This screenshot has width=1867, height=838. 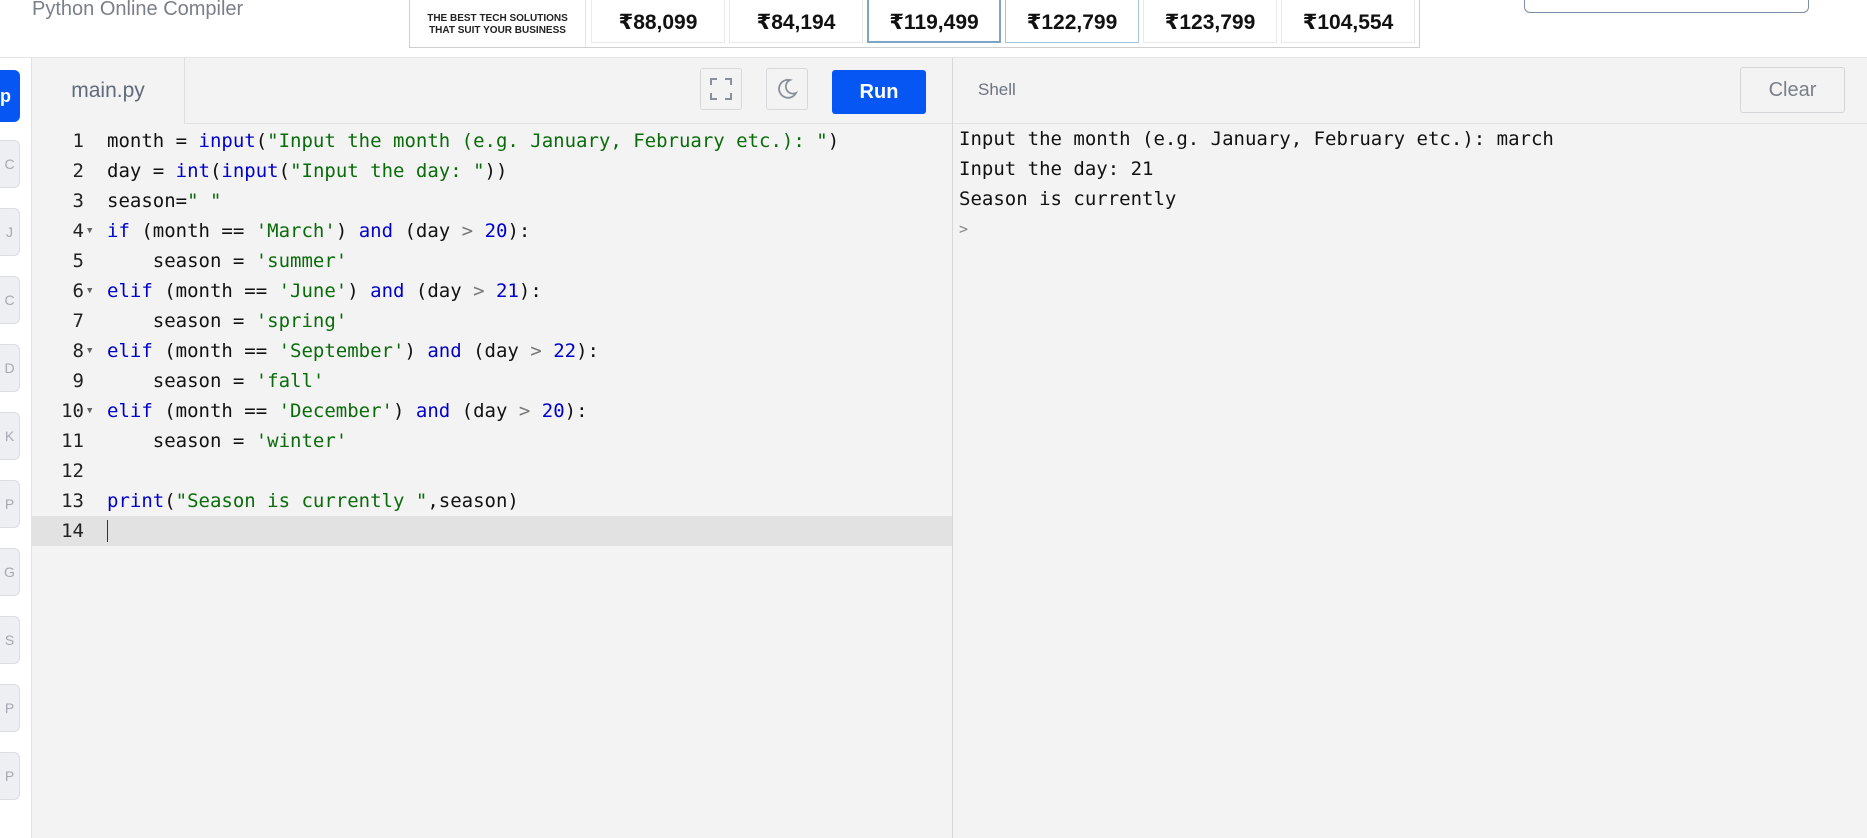 I want to click on ad-price-tile: ₹119,499, so click(x=934, y=21).